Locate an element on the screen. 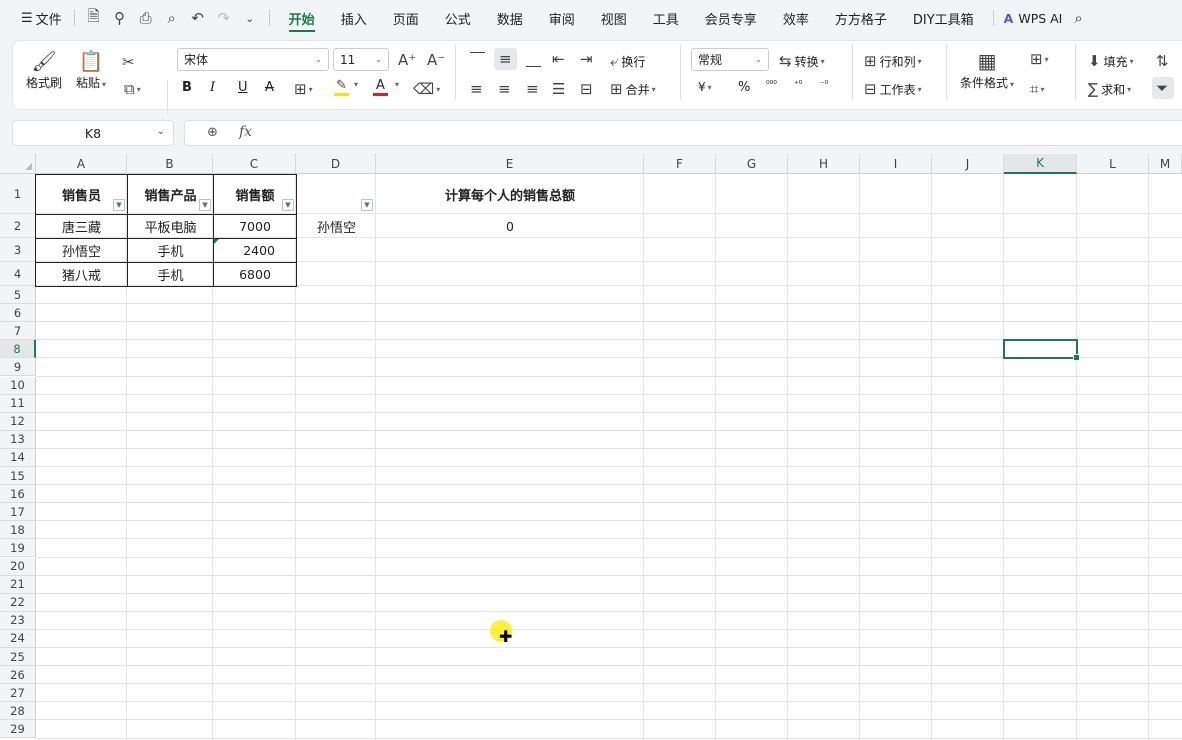 This screenshot has width=1182, height=740. increase-font-button: A⁺ is located at coordinates (407, 60).